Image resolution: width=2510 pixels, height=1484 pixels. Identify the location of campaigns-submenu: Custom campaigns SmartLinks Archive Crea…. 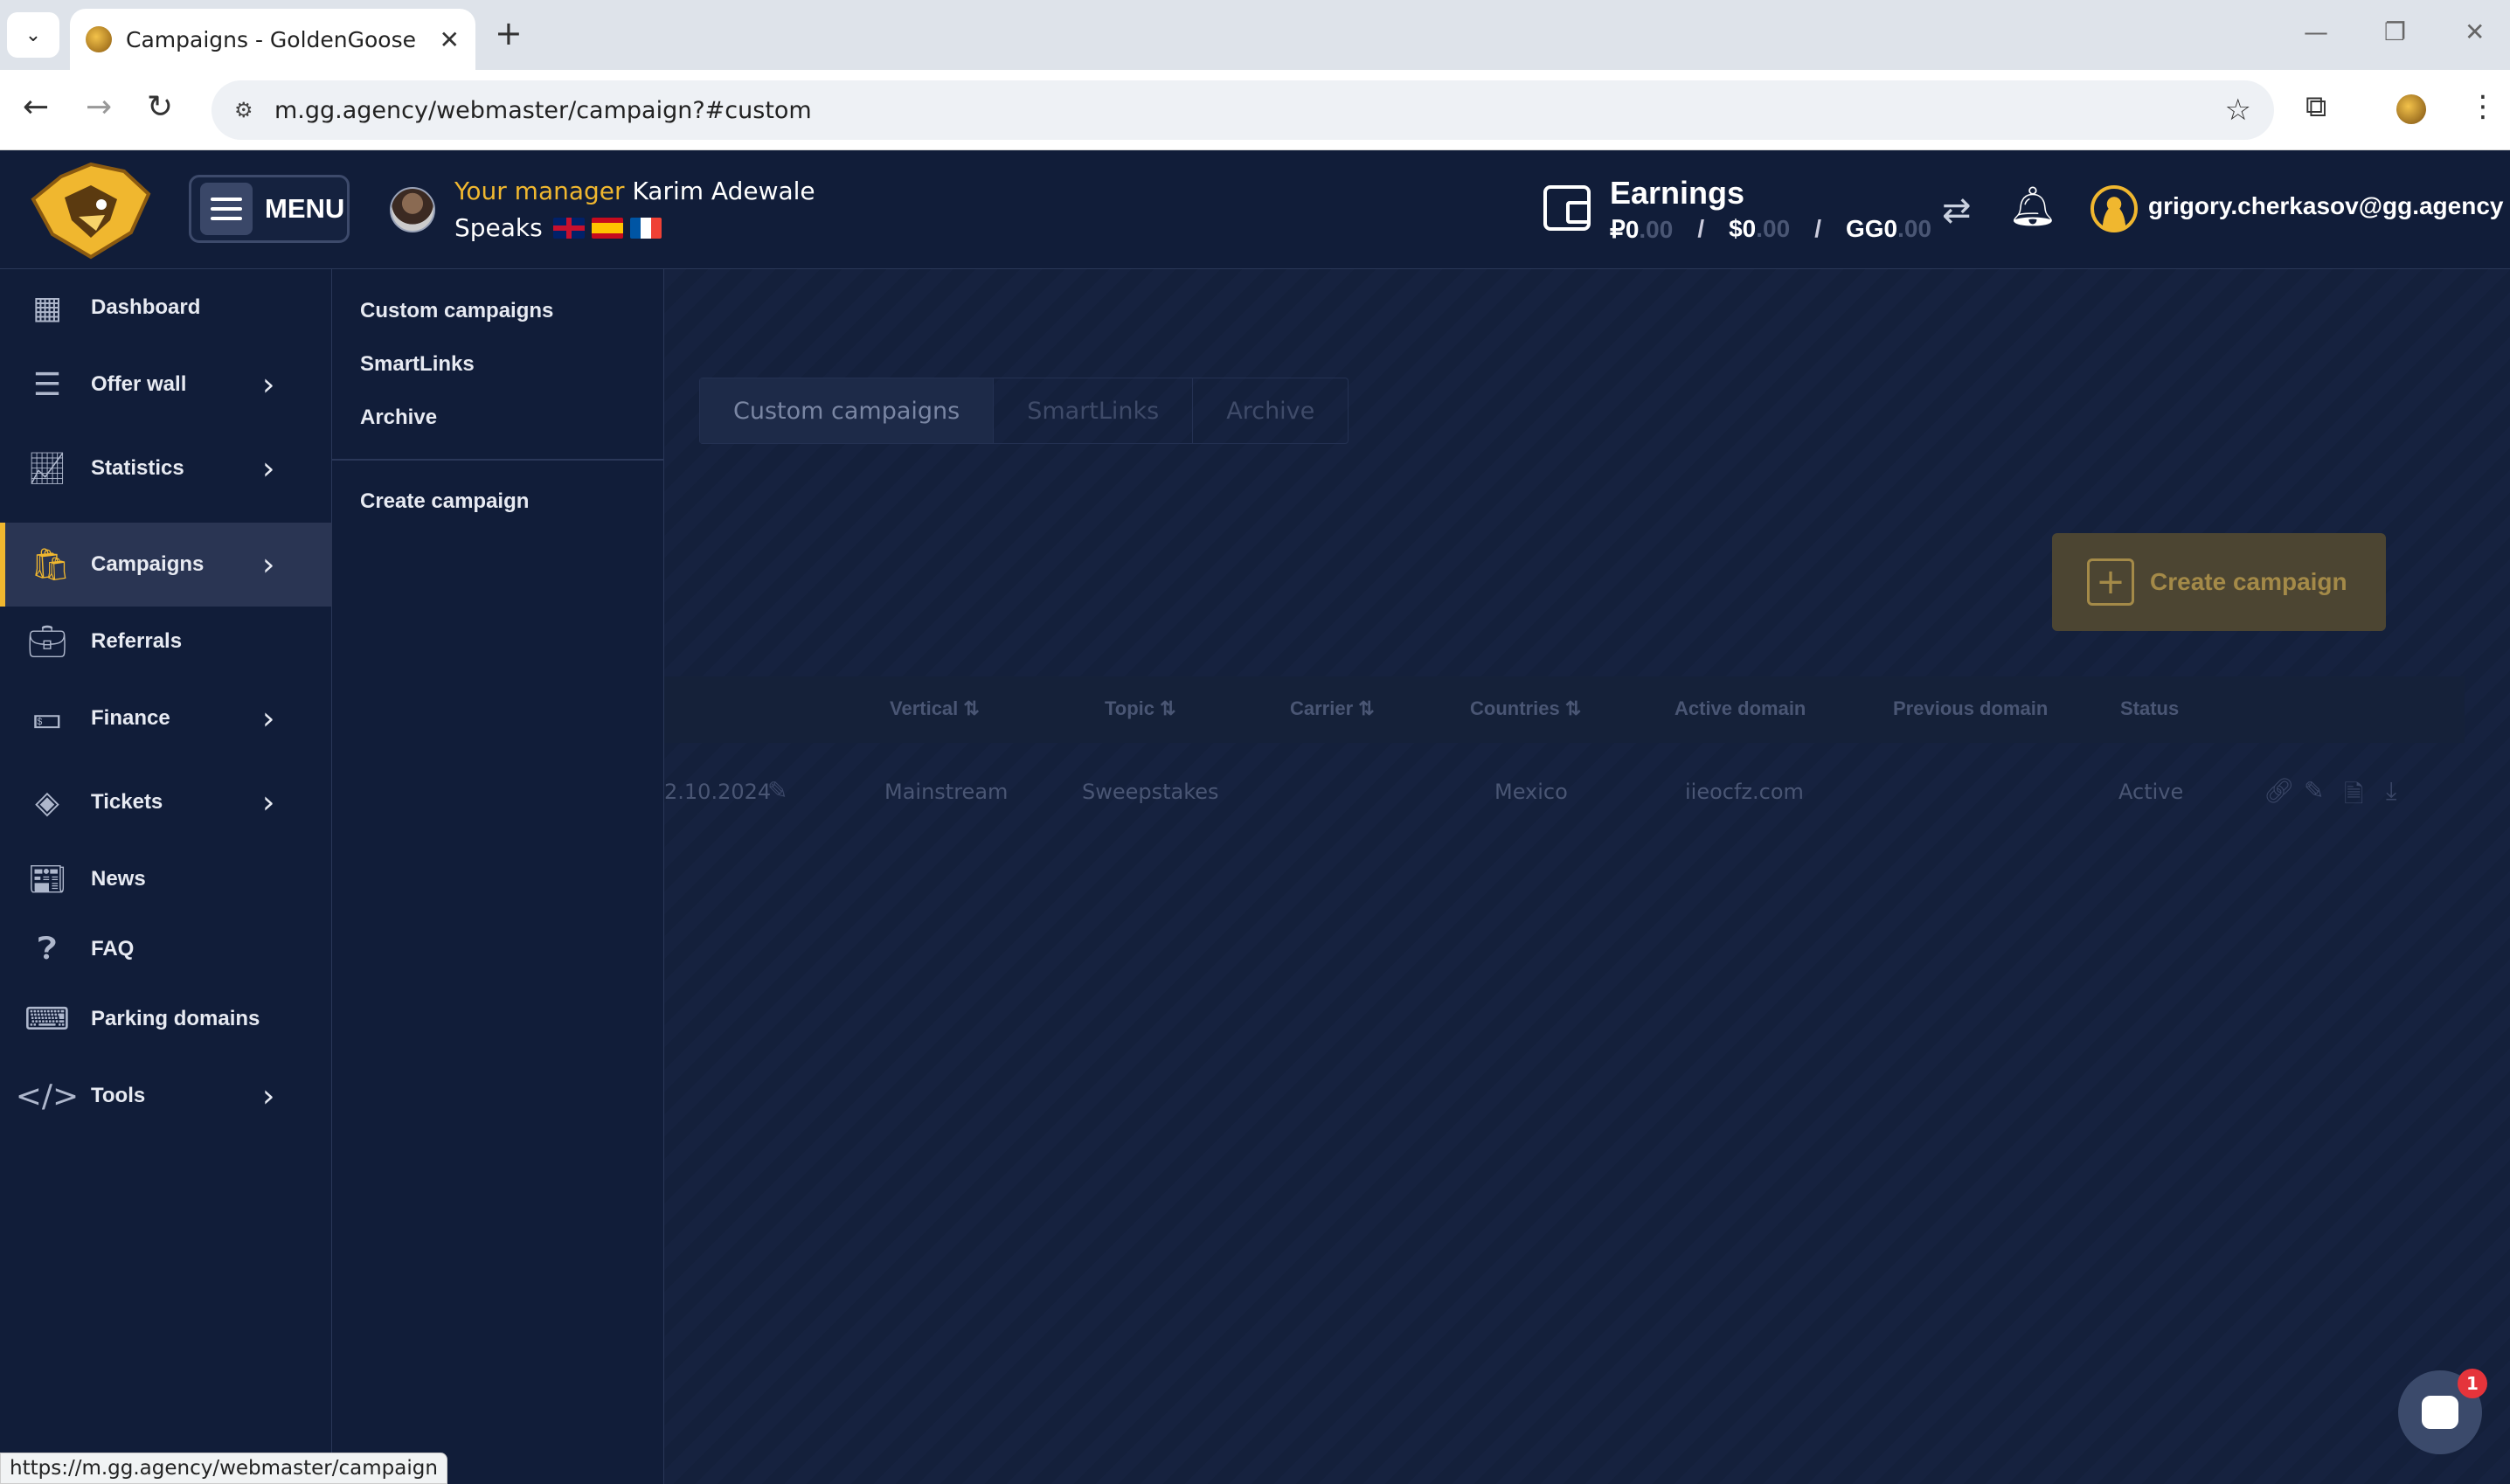
(498, 876).